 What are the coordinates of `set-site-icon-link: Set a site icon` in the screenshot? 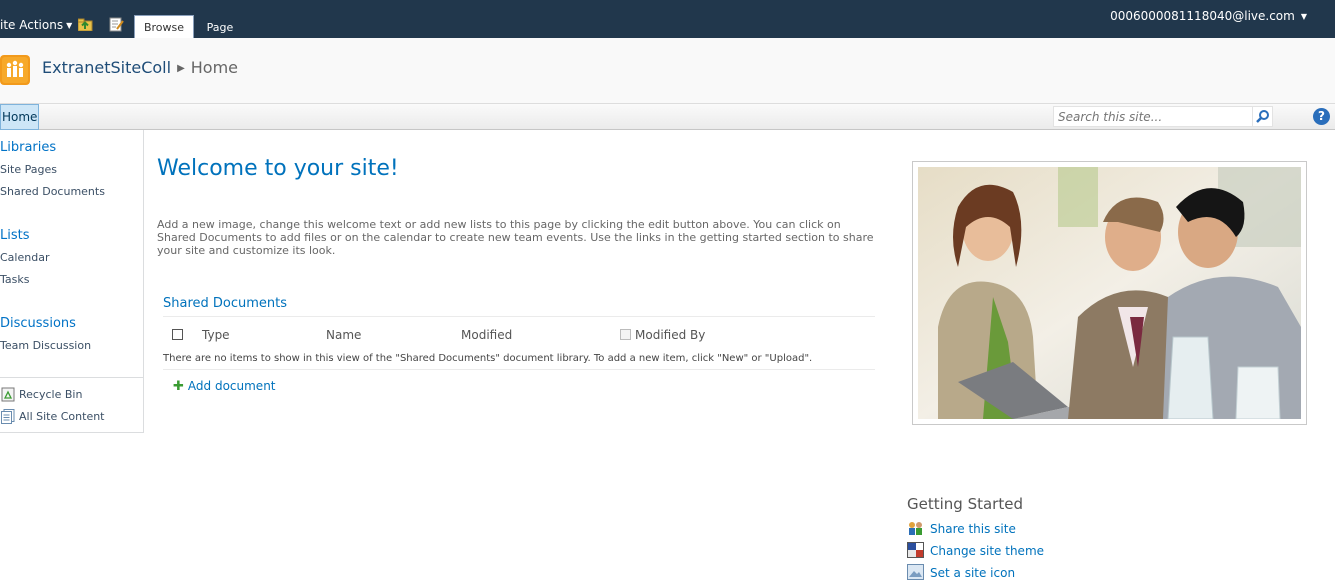 It's located at (972, 573).